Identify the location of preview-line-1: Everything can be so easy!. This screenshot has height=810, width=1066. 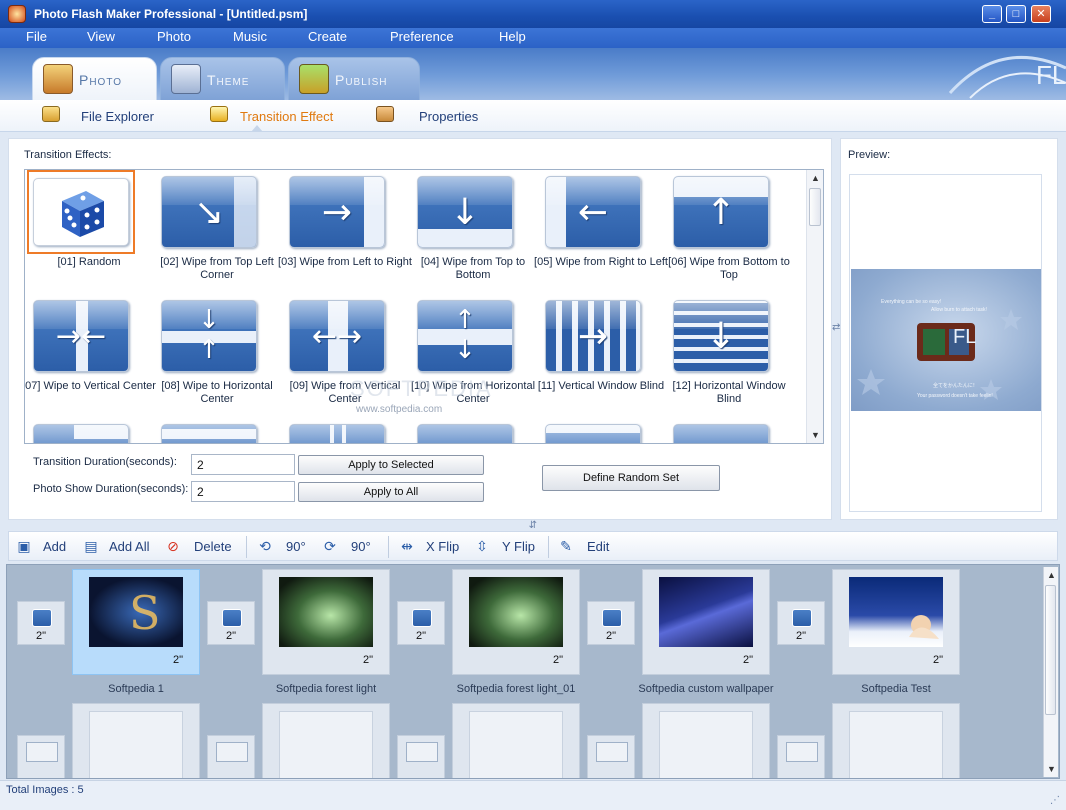
(911, 302).